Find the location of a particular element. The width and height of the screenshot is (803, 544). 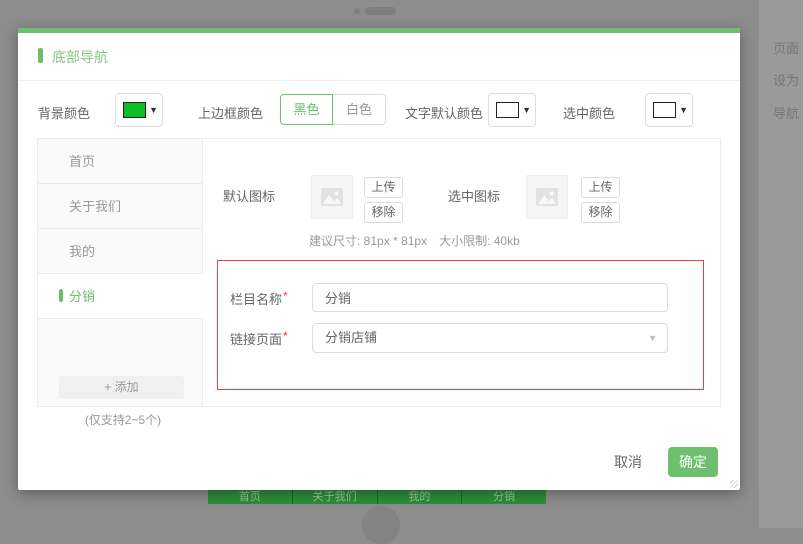

nav-items-sidebar: 首页 关于我们 我的 分销 + 添加 is located at coordinates (120, 272).